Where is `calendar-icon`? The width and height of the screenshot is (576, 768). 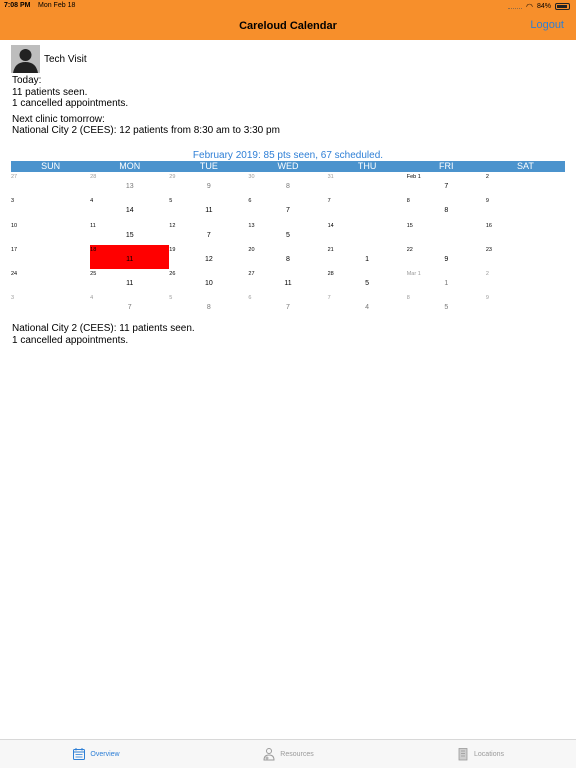
calendar-icon is located at coordinates (79, 754).